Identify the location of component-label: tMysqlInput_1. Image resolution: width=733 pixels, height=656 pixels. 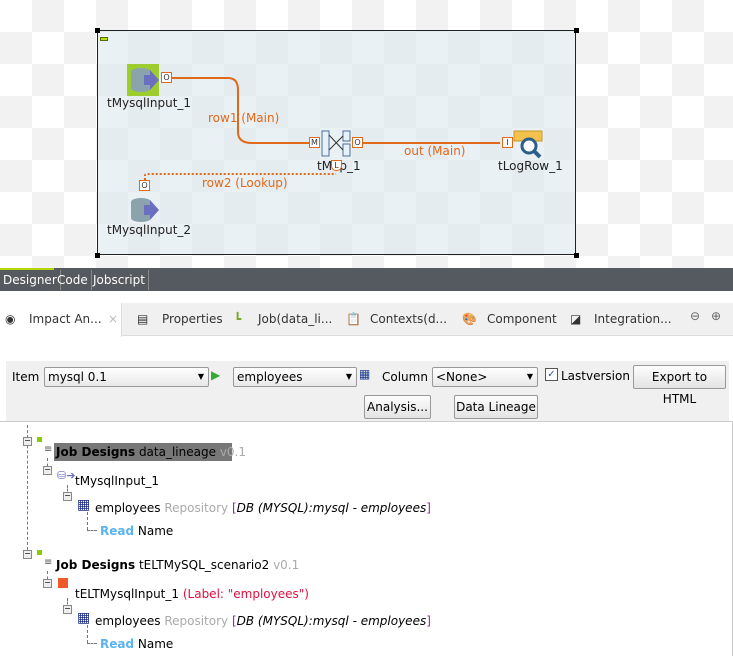
(149, 103).